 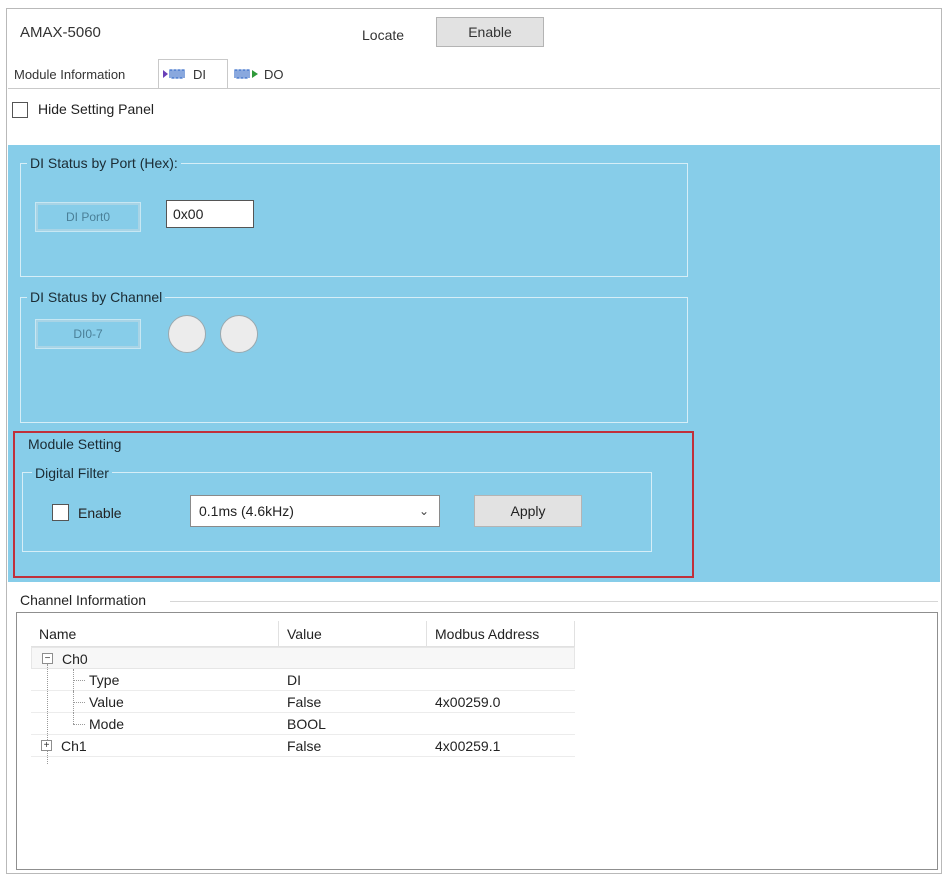 What do you see at coordinates (490, 32) in the screenshot?
I see `locate-enable-button: Enable` at bounding box center [490, 32].